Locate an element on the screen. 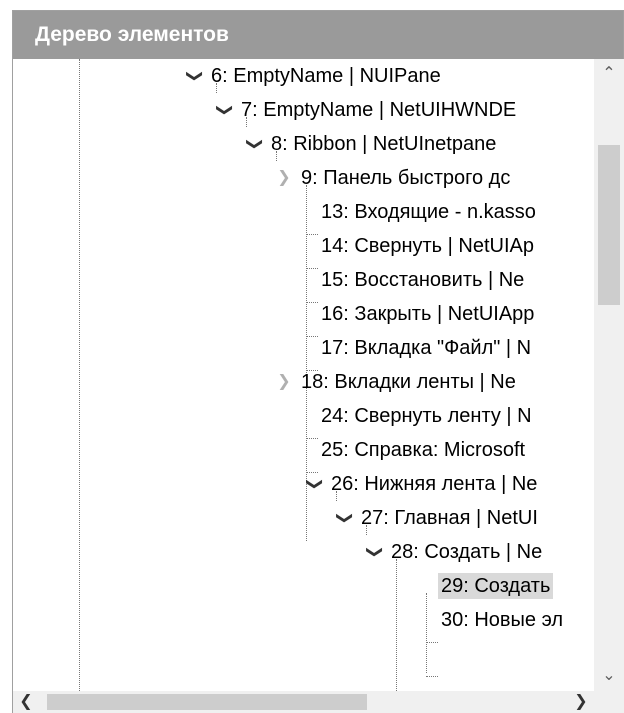  tree-node-label: 24: Свернуть ленту | N is located at coordinates (426, 416).